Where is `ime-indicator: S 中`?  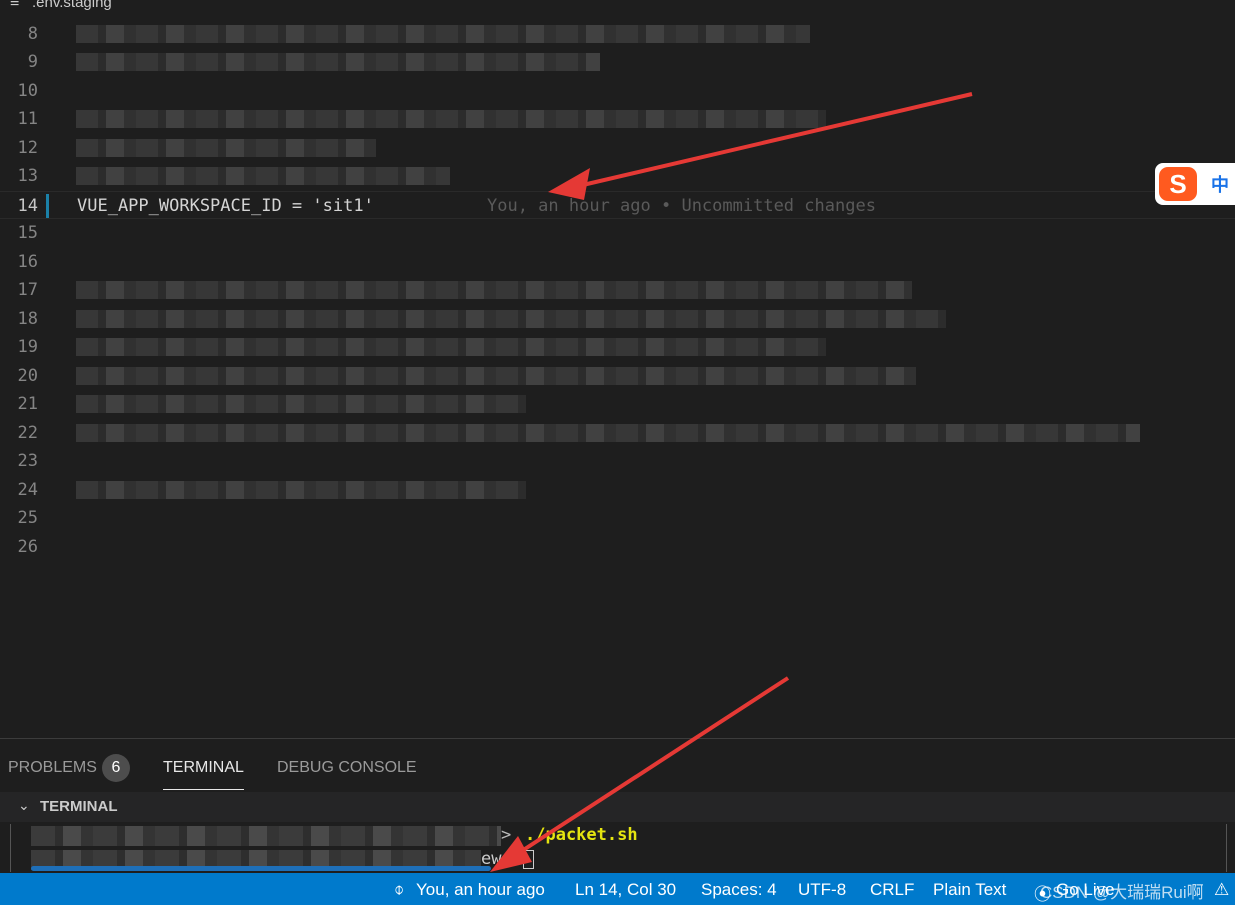 ime-indicator: S 中 is located at coordinates (1195, 184).